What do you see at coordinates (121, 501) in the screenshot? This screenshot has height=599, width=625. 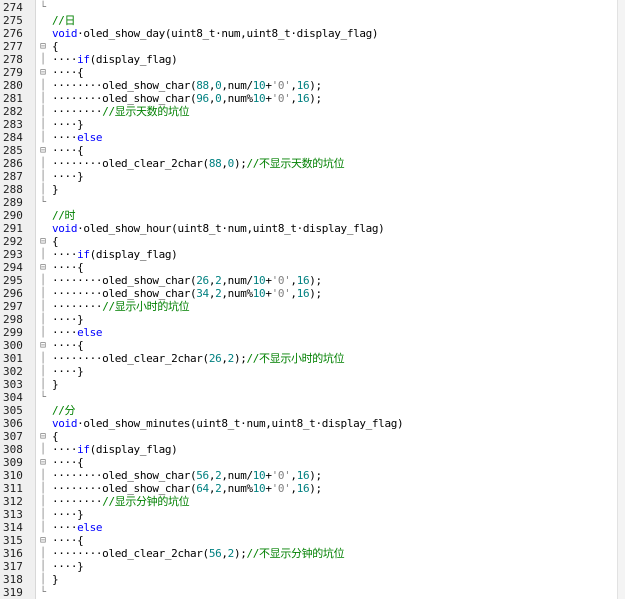 I see `code-text: ········//显示分钟的坑位` at bounding box center [121, 501].